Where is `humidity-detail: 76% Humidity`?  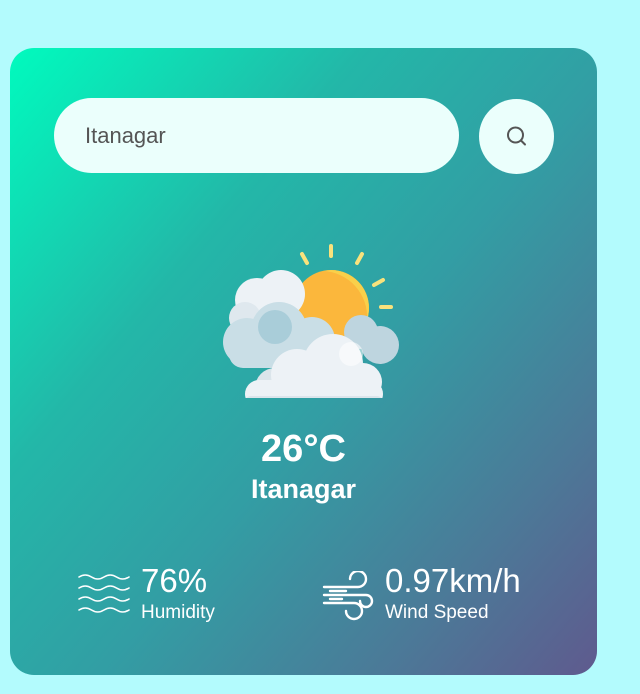
humidity-detail: 76% Humidity is located at coordinates (178, 598).